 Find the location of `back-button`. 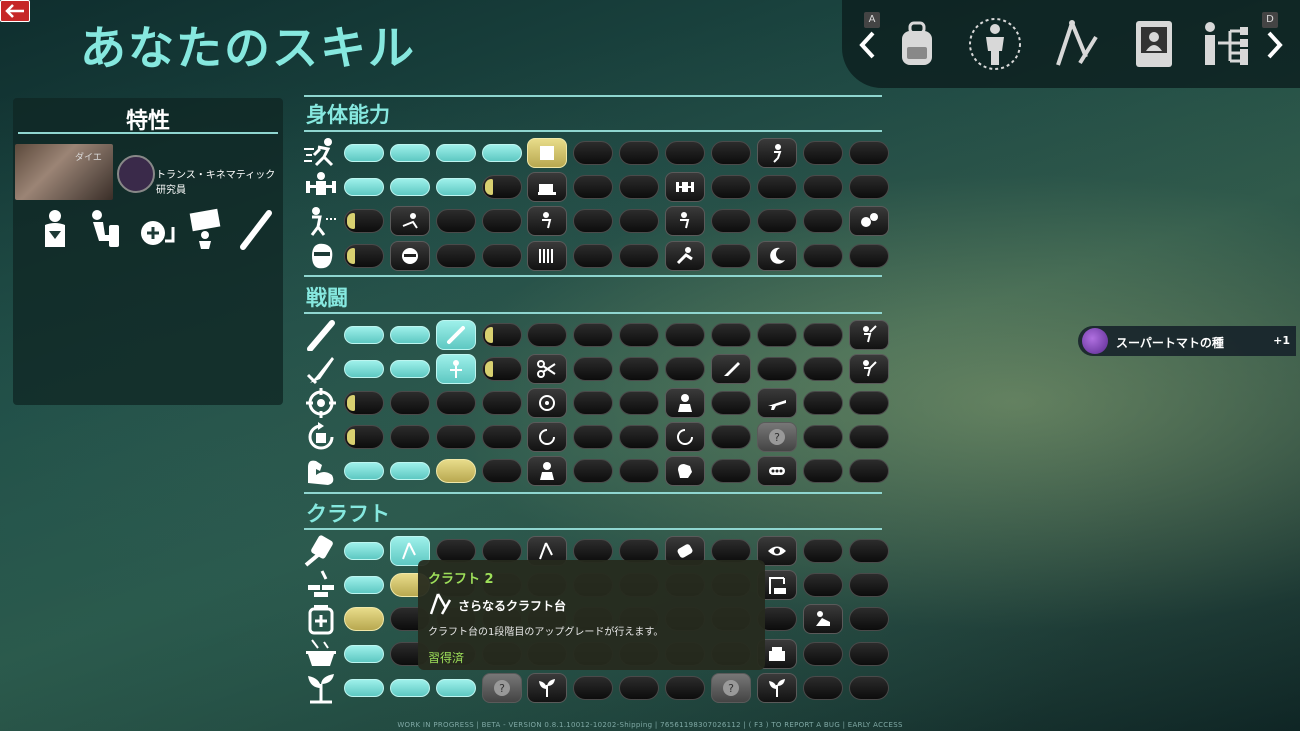

back-button is located at coordinates (15, 11).